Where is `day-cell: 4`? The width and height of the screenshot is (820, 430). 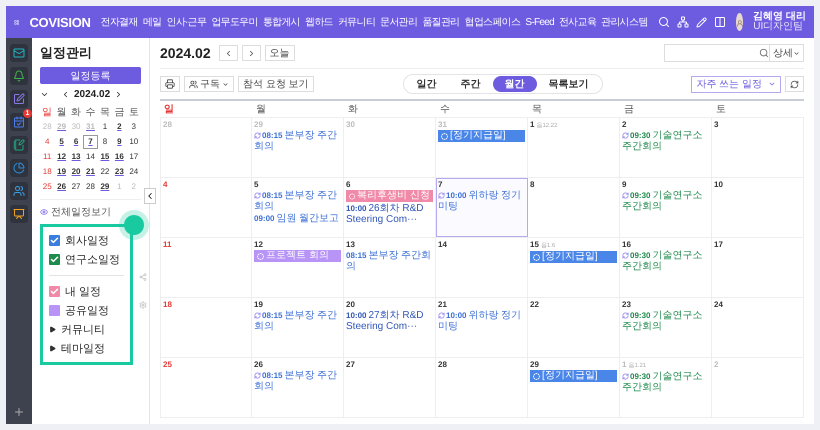 day-cell: 4 is located at coordinates (206, 207).